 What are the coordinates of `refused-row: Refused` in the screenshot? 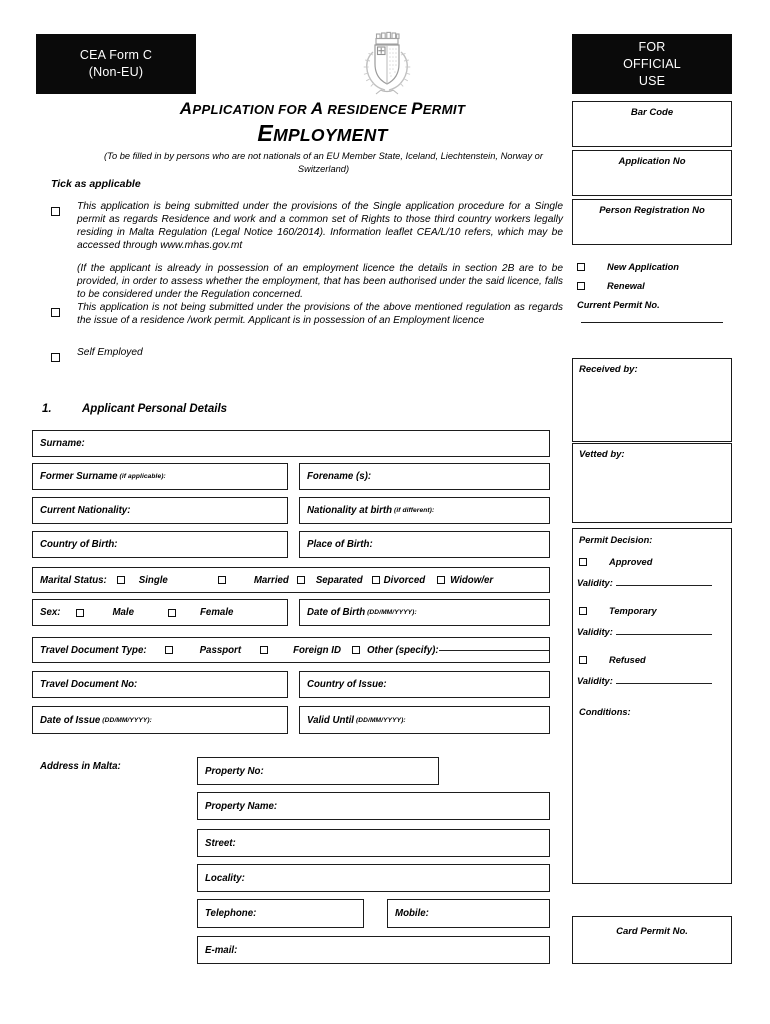 It's located at (612, 660).